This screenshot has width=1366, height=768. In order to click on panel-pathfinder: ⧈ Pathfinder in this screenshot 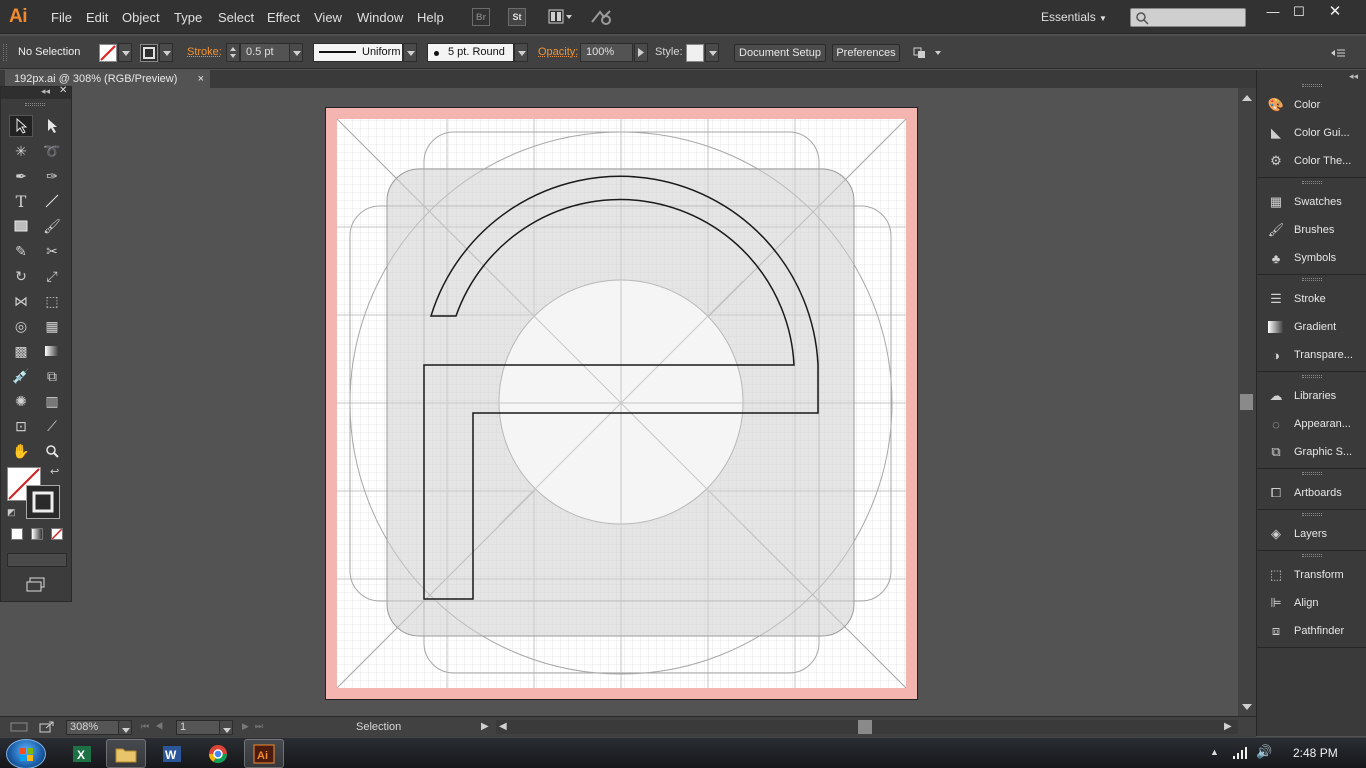, I will do `click(1311, 631)`.